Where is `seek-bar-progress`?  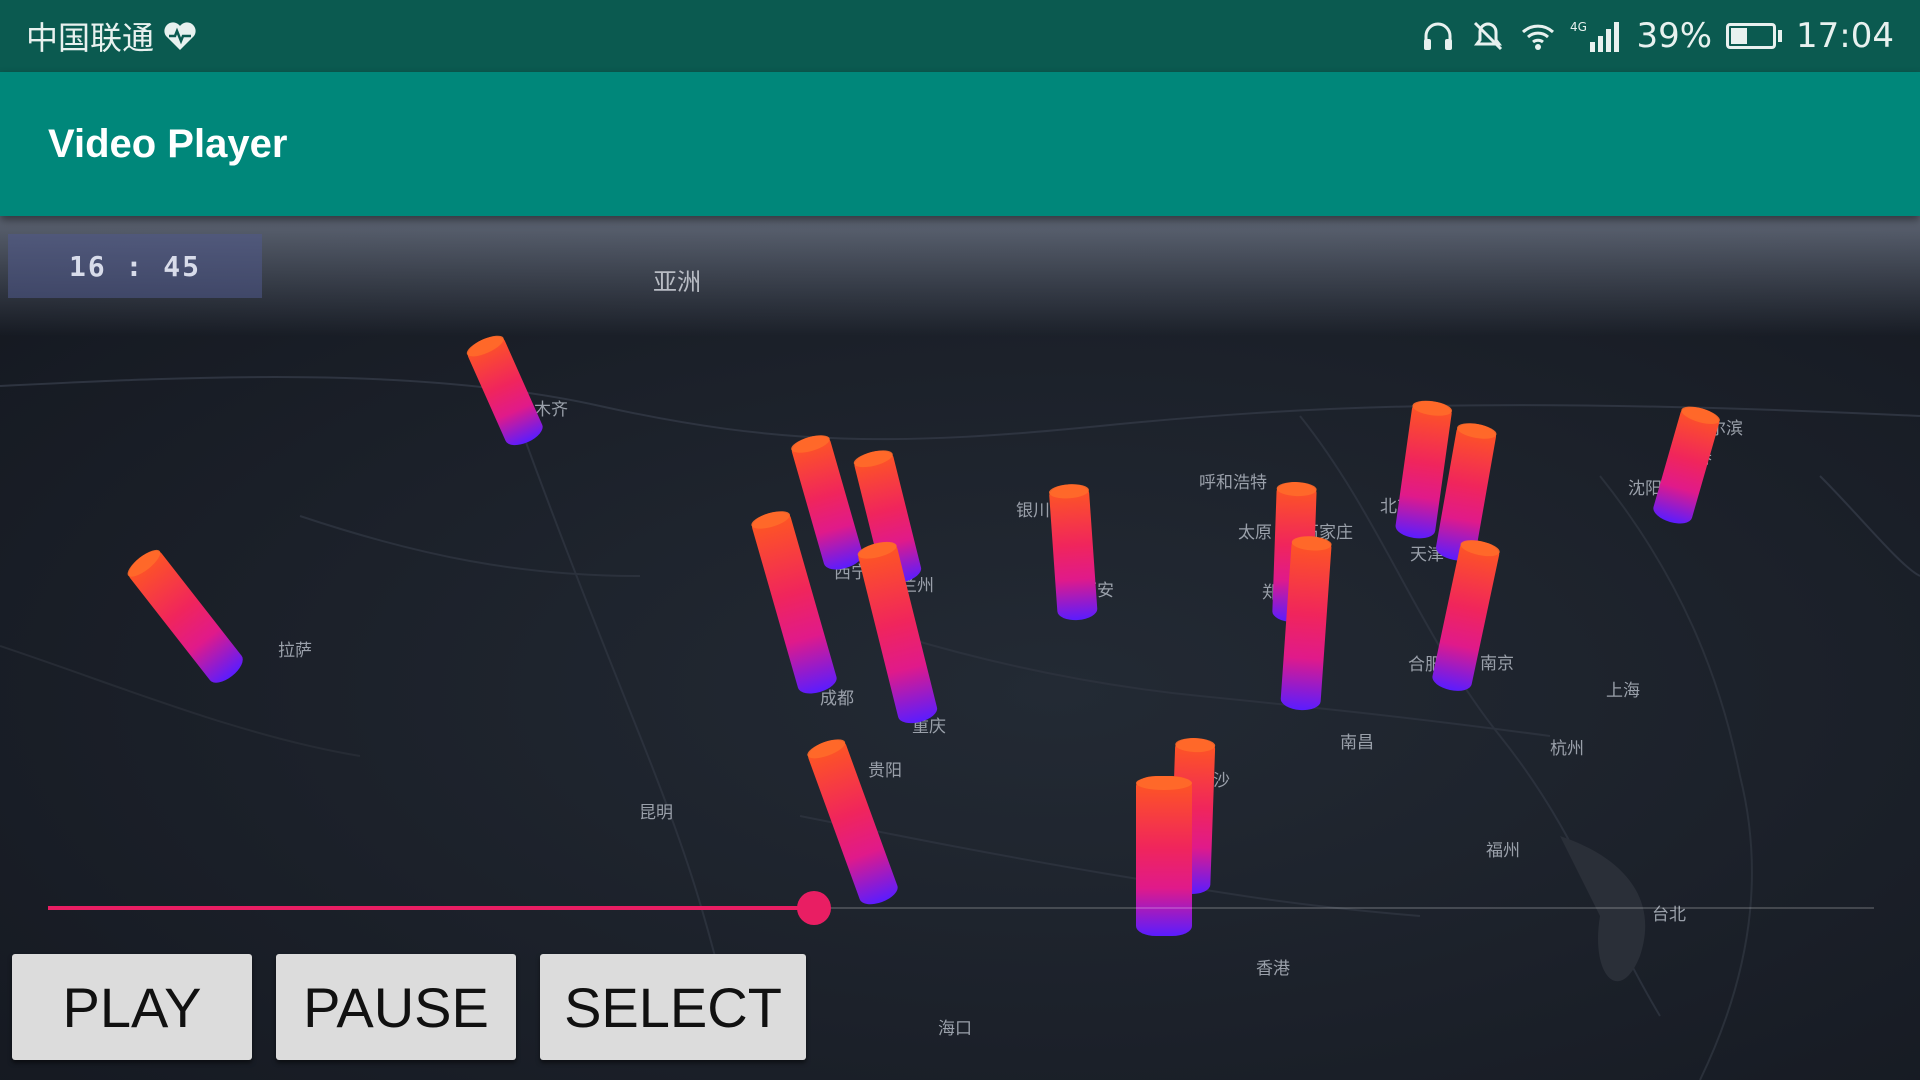
seek-bar-progress is located at coordinates (431, 908).